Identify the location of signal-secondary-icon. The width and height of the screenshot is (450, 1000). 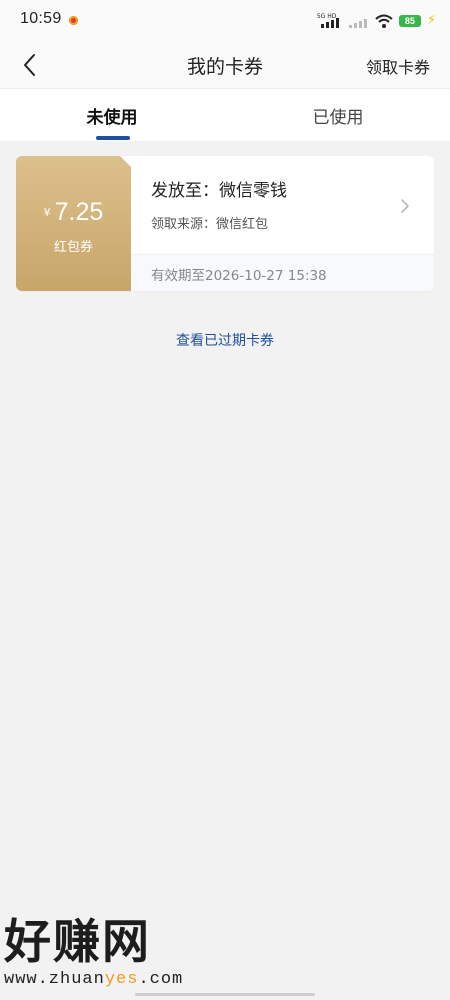
(358, 21).